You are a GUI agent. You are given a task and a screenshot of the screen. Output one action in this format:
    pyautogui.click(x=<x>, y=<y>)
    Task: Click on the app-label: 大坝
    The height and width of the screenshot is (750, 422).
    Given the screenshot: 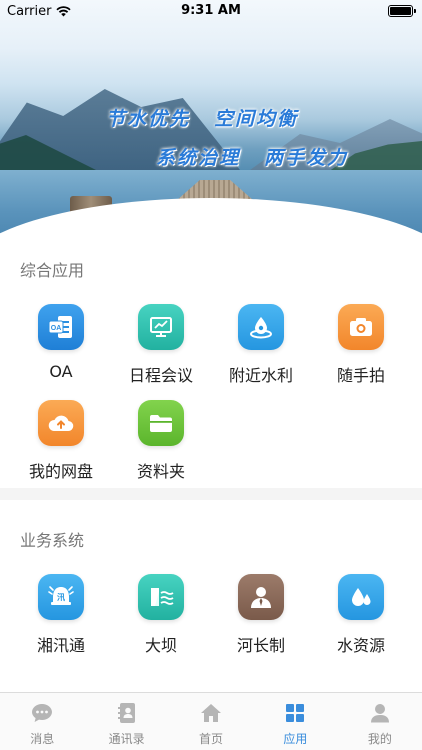 What is the action you would take?
    pyautogui.click(x=160, y=645)
    